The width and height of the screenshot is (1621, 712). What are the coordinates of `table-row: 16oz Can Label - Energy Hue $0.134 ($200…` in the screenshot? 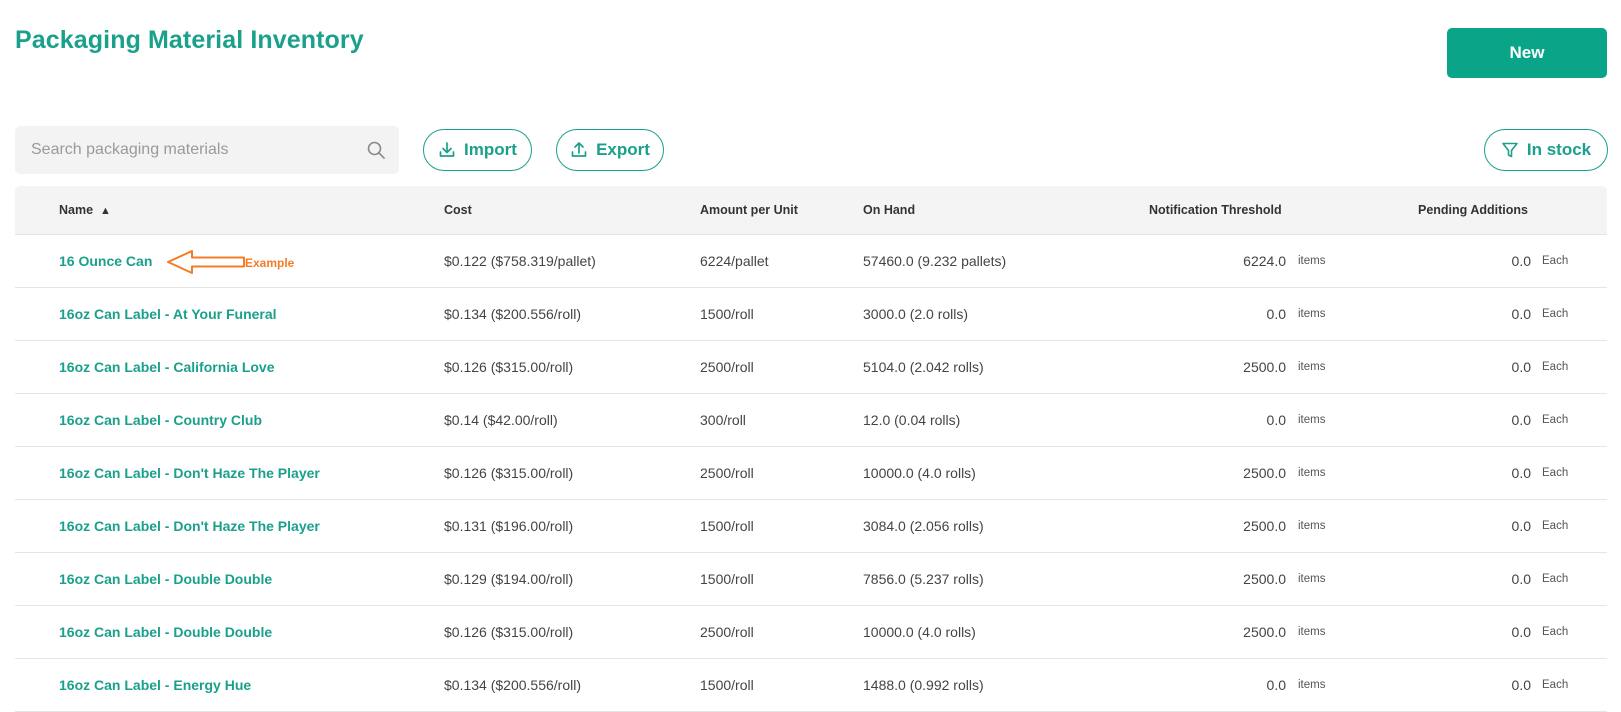 It's located at (811, 685).